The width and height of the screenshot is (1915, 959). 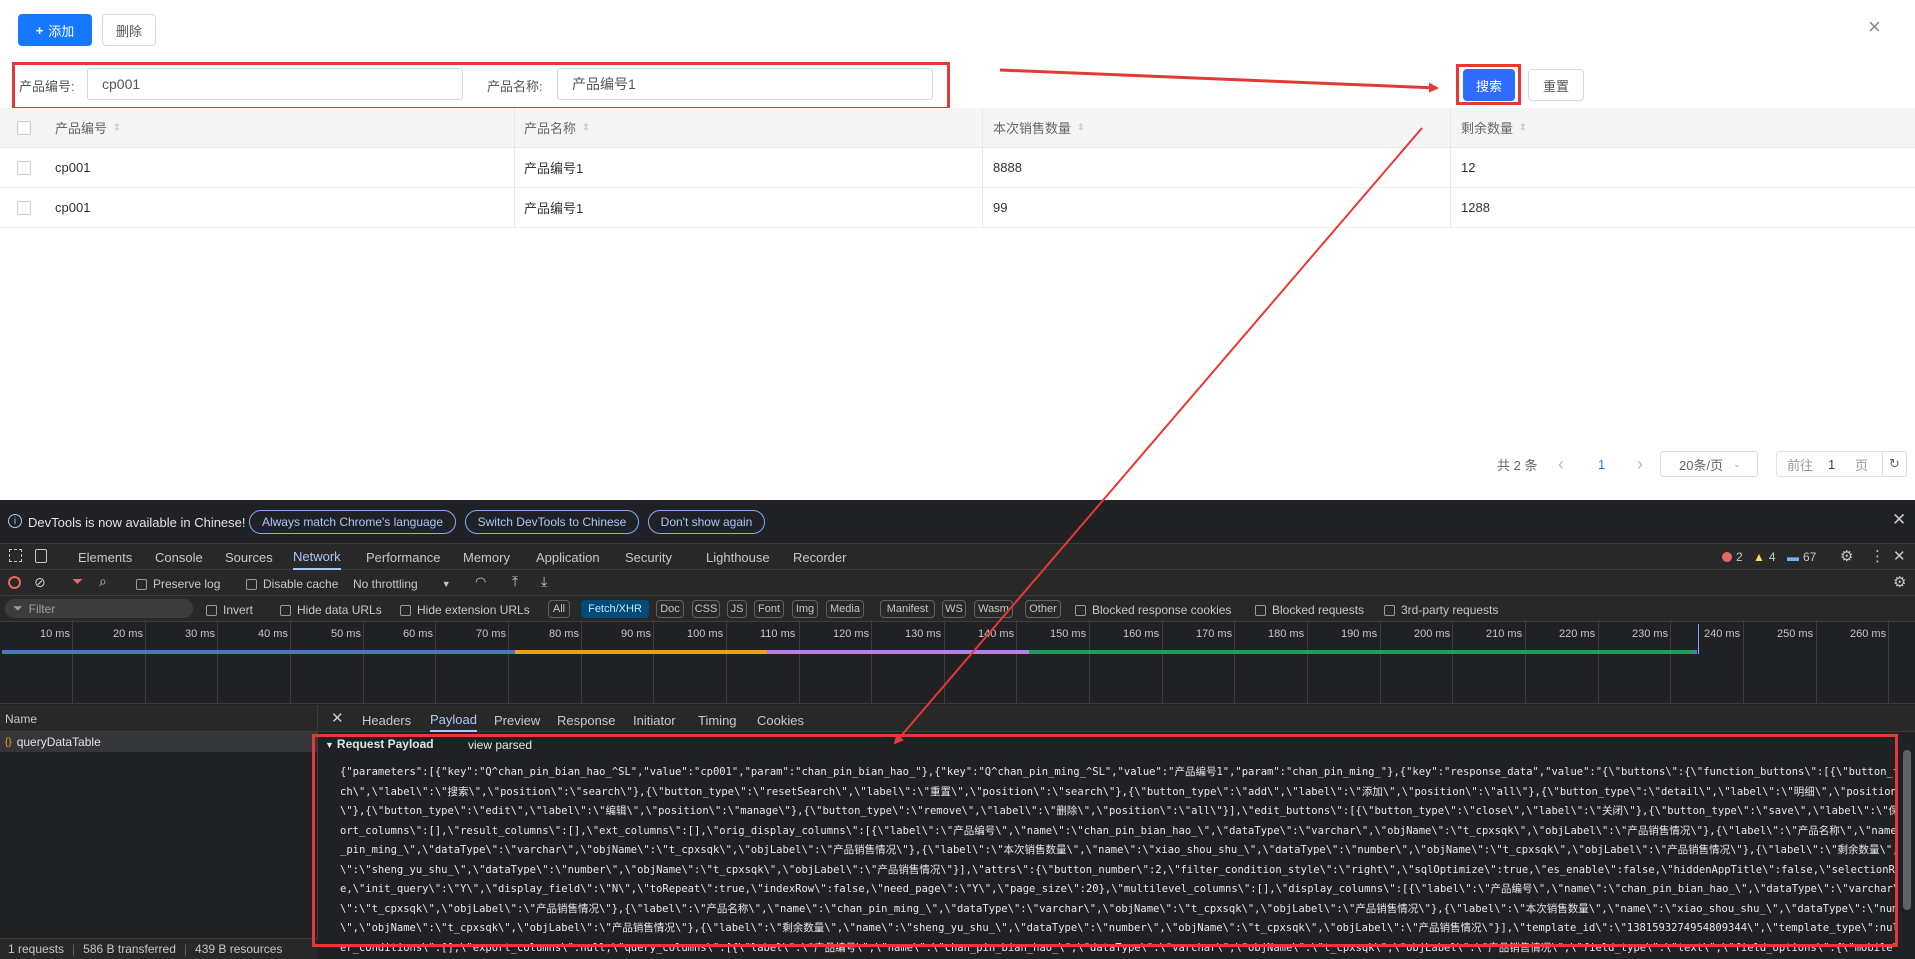 What do you see at coordinates (55, 30) in the screenshot?
I see `add-button: + 添加` at bounding box center [55, 30].